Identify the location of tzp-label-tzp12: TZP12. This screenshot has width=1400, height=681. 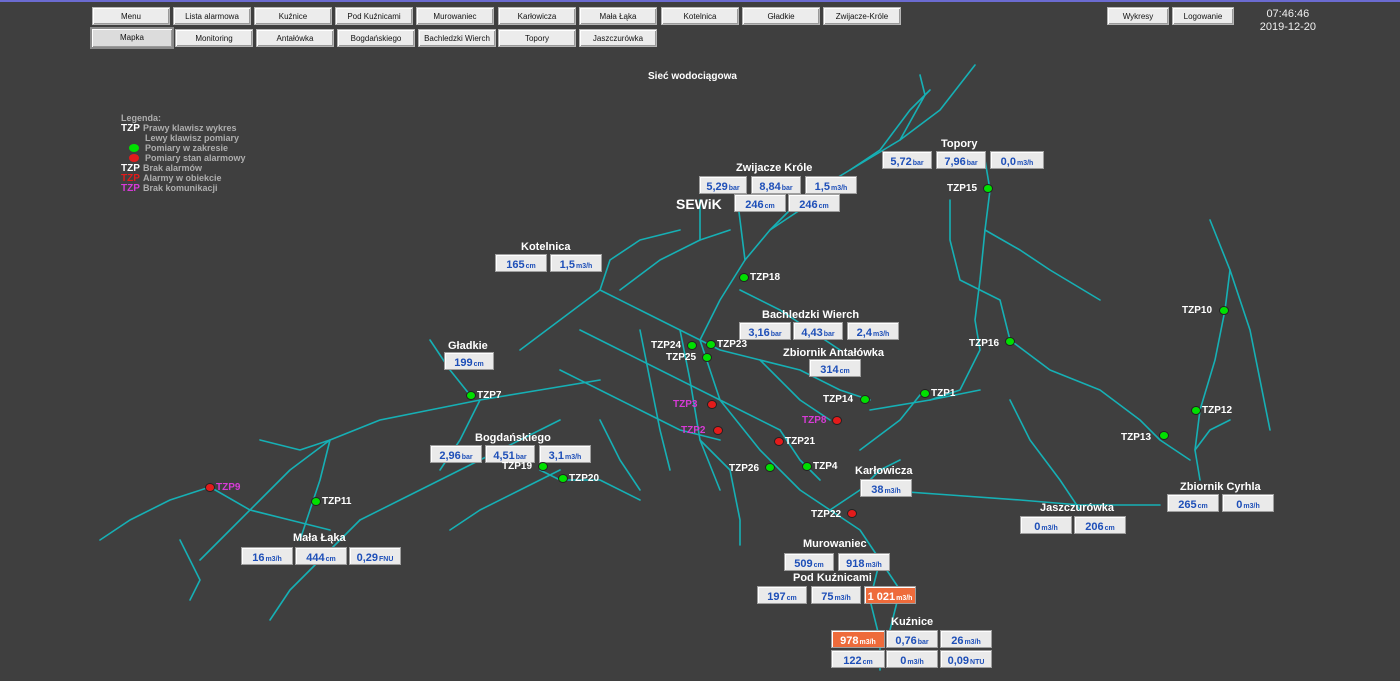
(1217, 410).